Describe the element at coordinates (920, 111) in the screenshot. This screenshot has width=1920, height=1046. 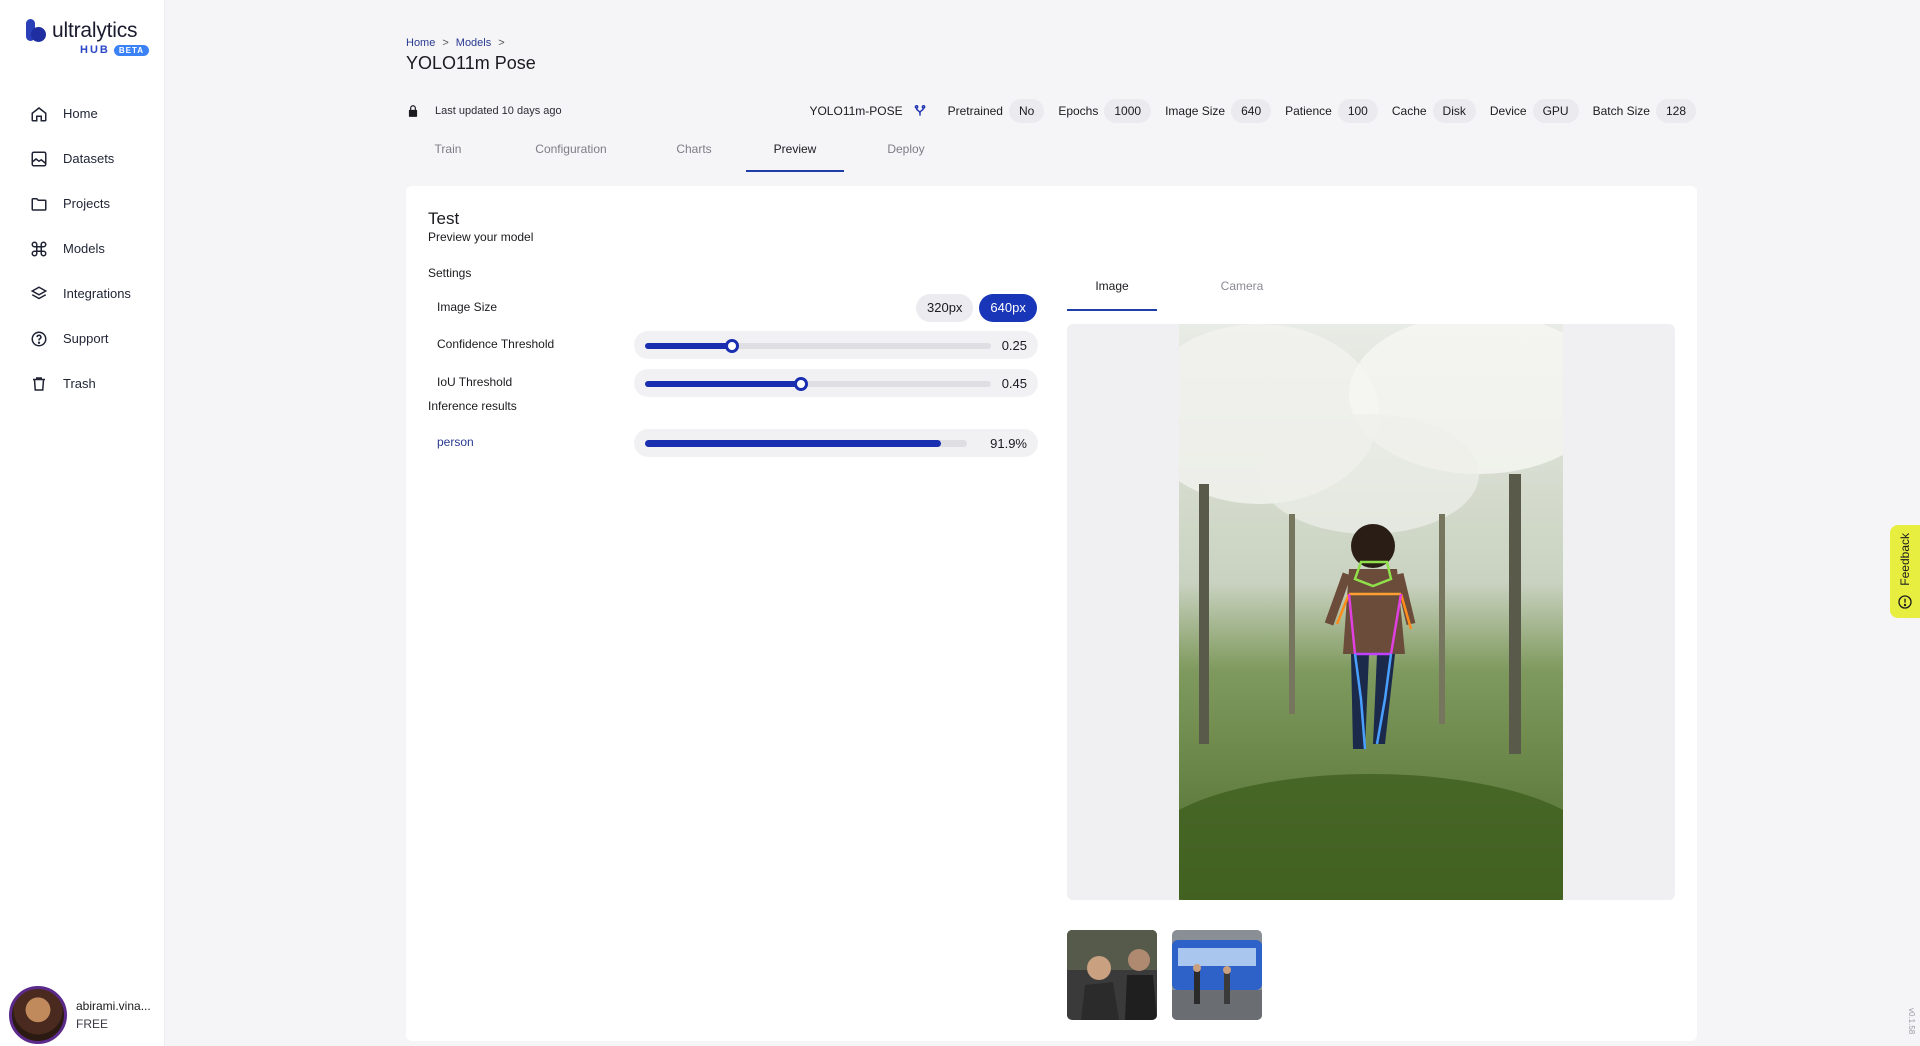
I see `fork-icon` at that location.